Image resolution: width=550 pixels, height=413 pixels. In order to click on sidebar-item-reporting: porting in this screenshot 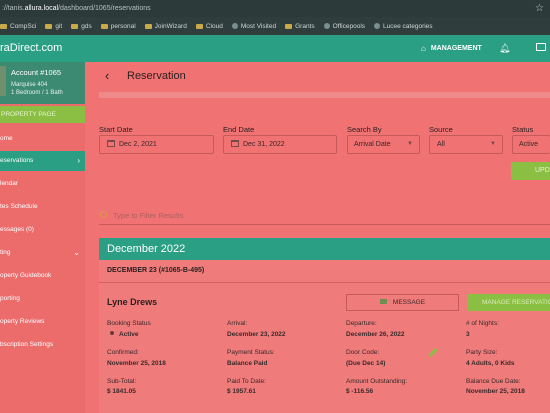, I will do `click(42, 299)`.